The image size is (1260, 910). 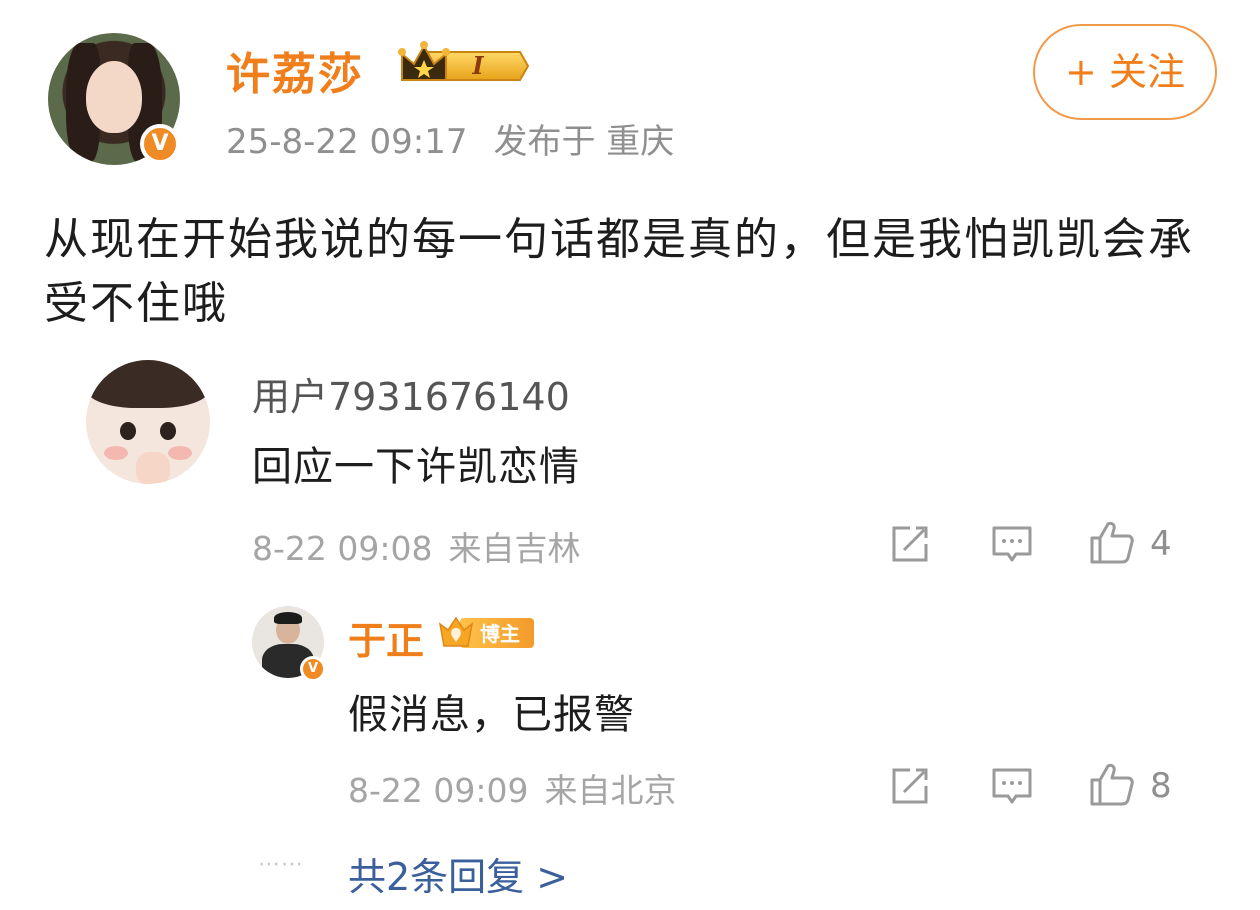 I want to click on replier-verified-icon: V, so click(x=313, y=669).